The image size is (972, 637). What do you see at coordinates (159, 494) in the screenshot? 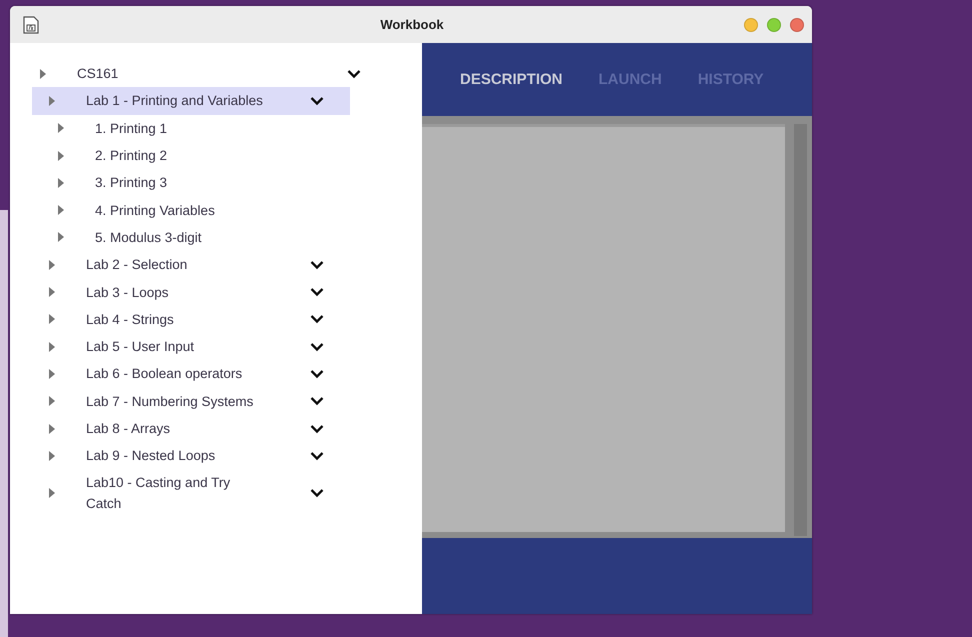
I see `tree-item-label: Lab10 - Casting and Try Catch` at bounding box center [159, 494].